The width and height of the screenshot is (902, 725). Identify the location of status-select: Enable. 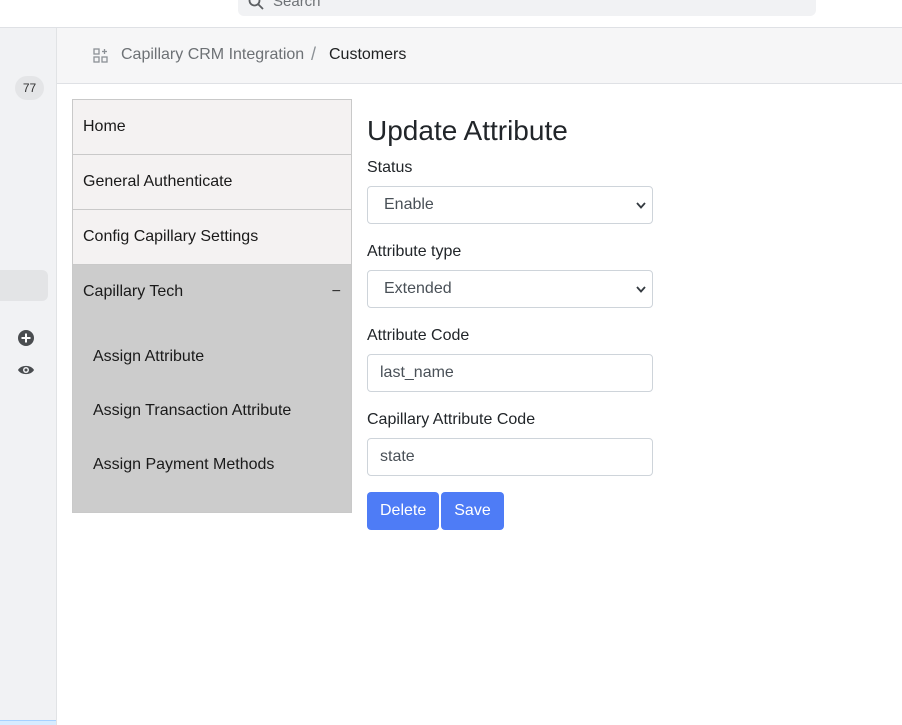
(510, 205).